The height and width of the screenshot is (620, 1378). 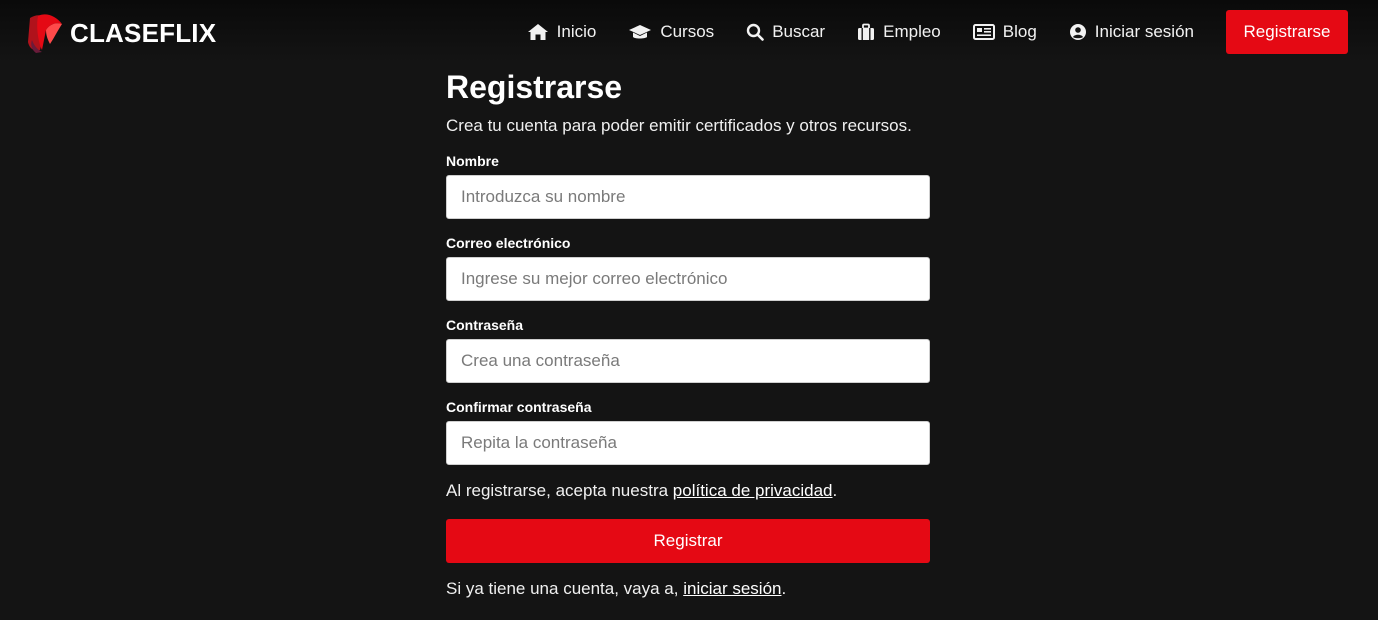 I want to click on nav-item-inicio: Inicio, so click(x=562, y=32).